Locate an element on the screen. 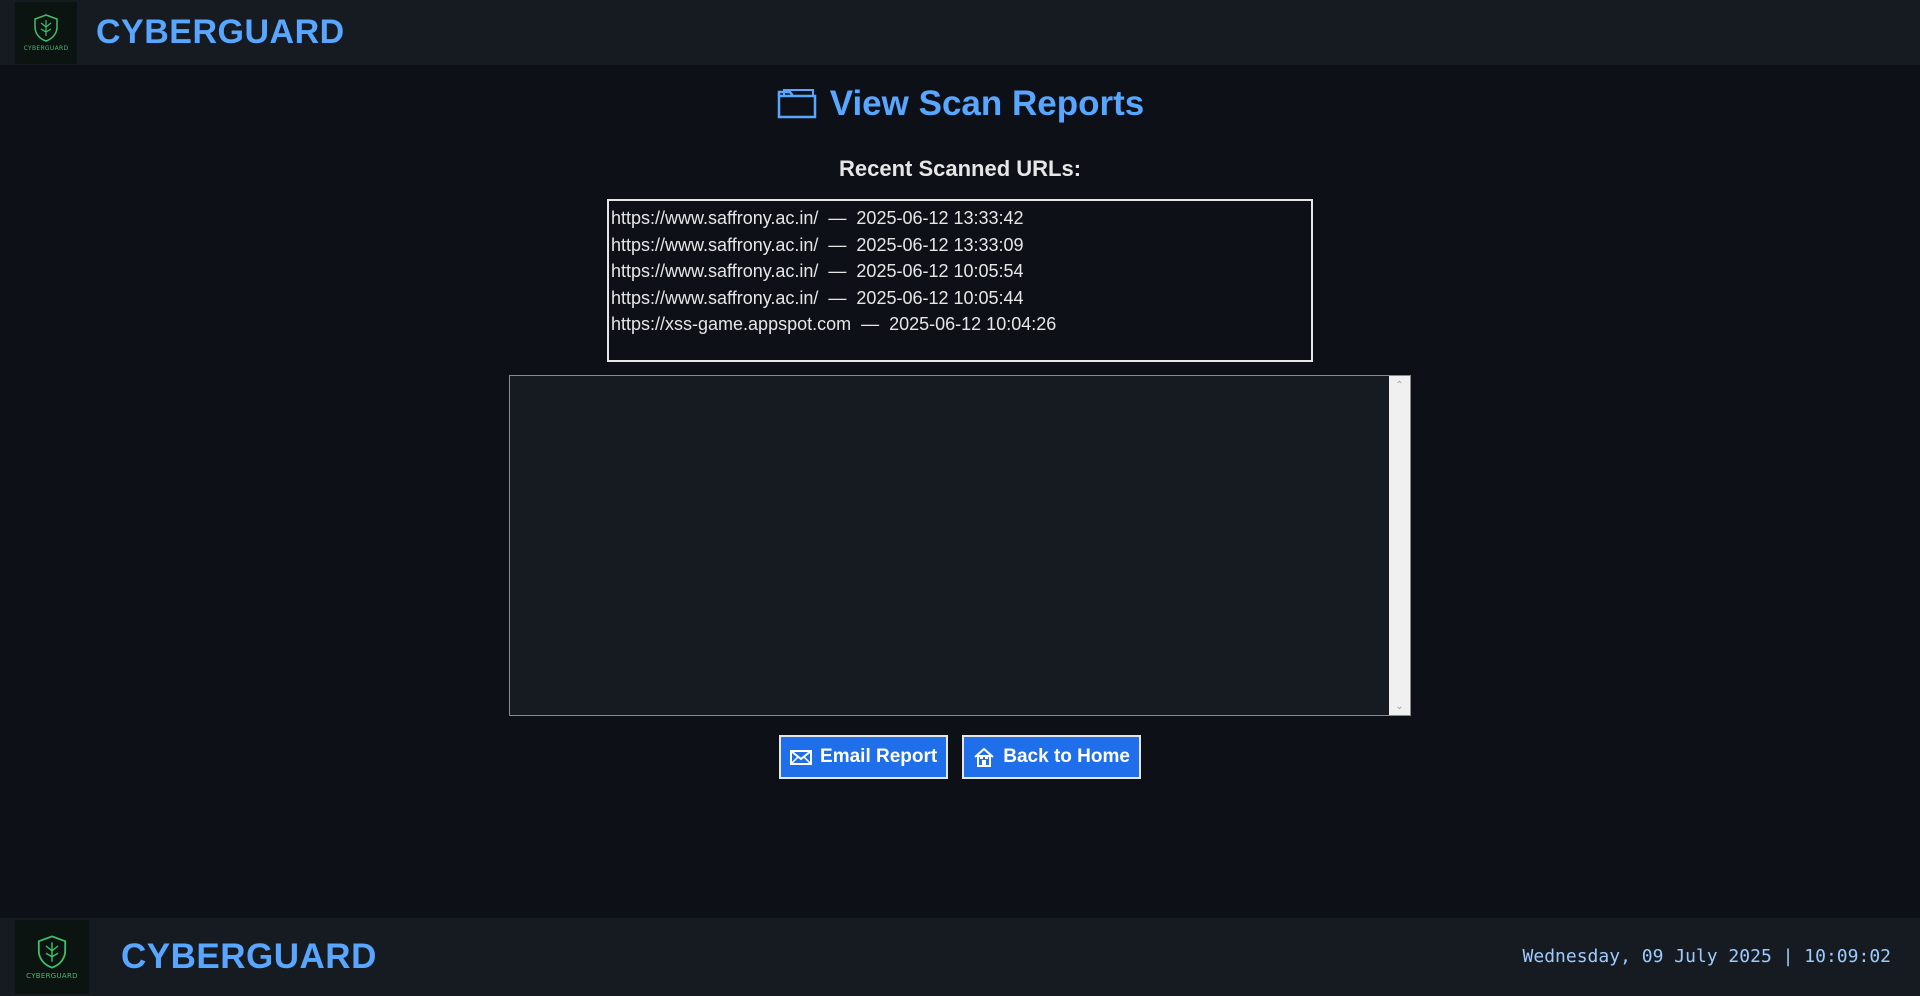 This screenshot has height=996, width=1920. home-icon is located at coordinates (984, 757).